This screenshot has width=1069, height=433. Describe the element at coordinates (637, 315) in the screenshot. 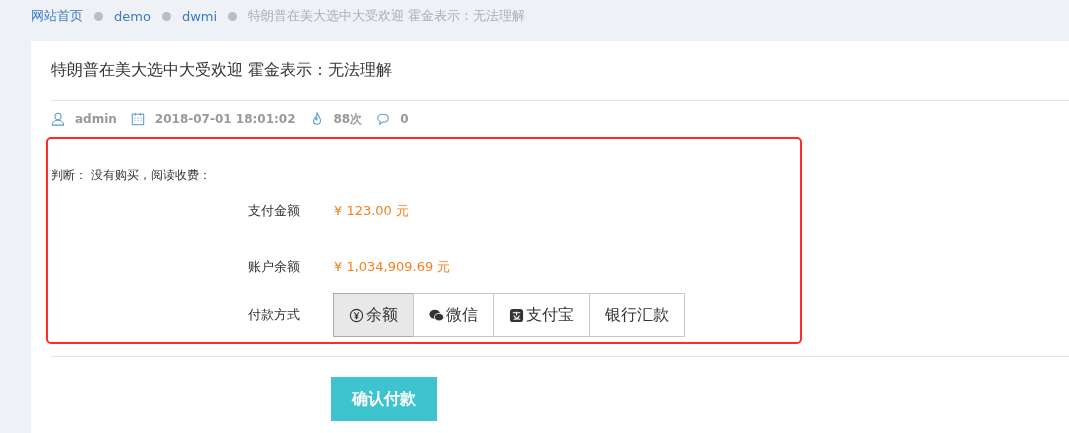

I see `payment-method-button: 银行汇款` at that location.